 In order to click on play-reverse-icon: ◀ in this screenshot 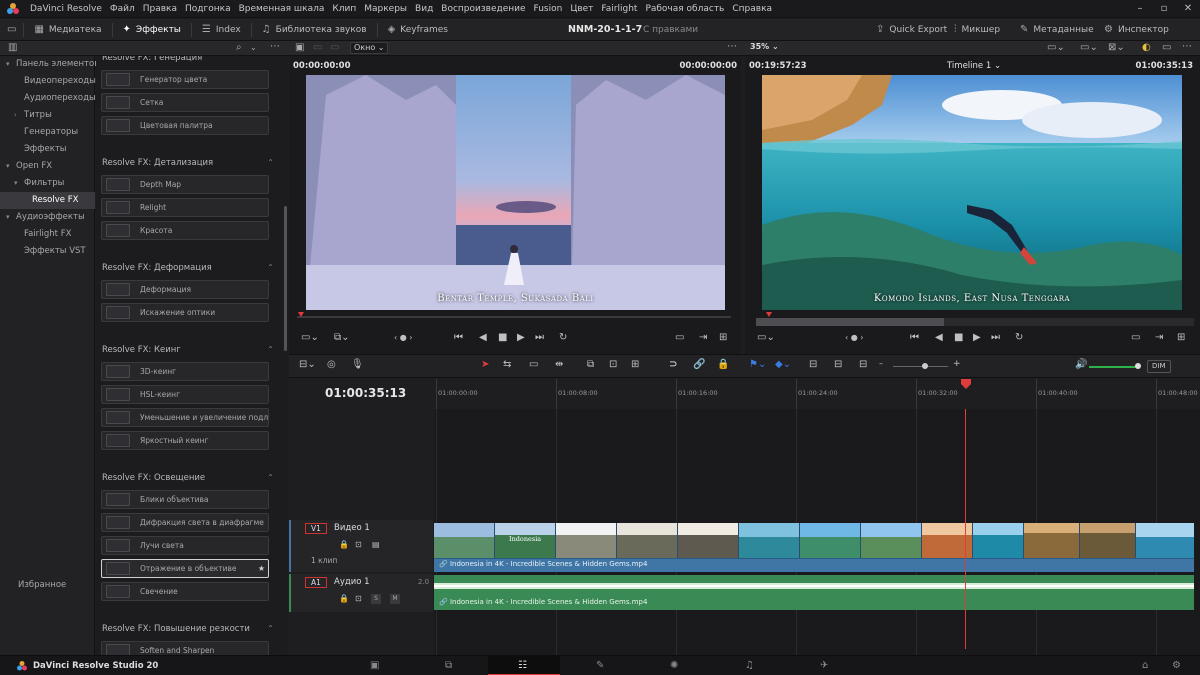, I will do `click(939, 337)`.